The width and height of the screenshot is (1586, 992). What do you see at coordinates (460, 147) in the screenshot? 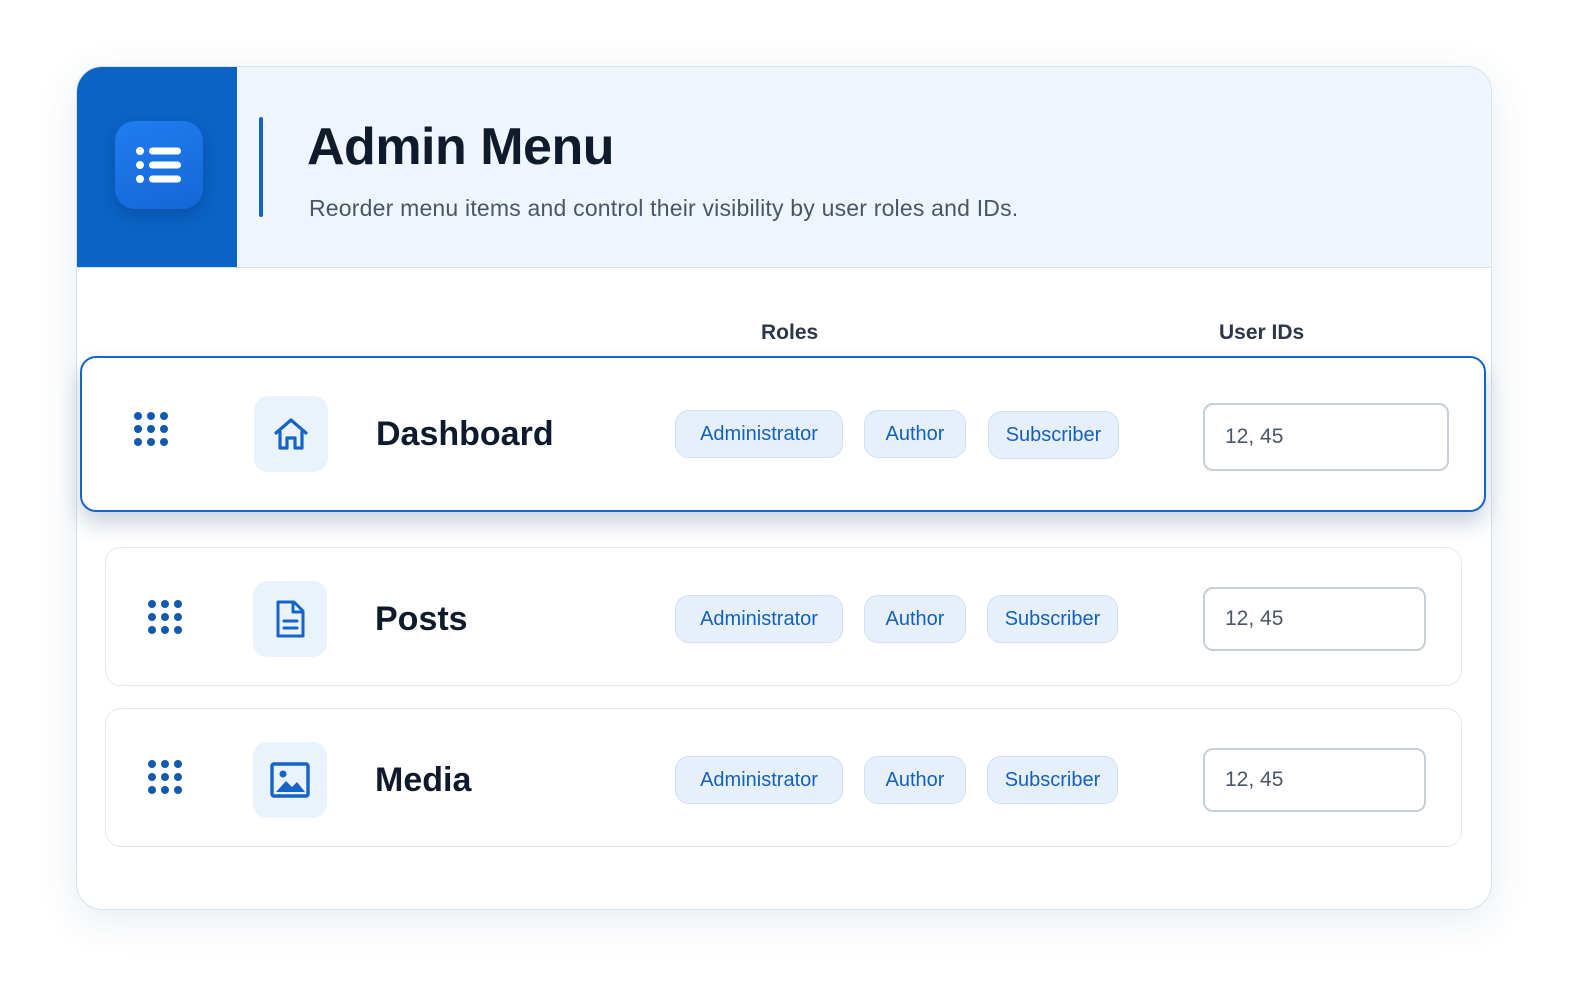
I see `page-title: Admin Menu` at bounding box center [460, 147].